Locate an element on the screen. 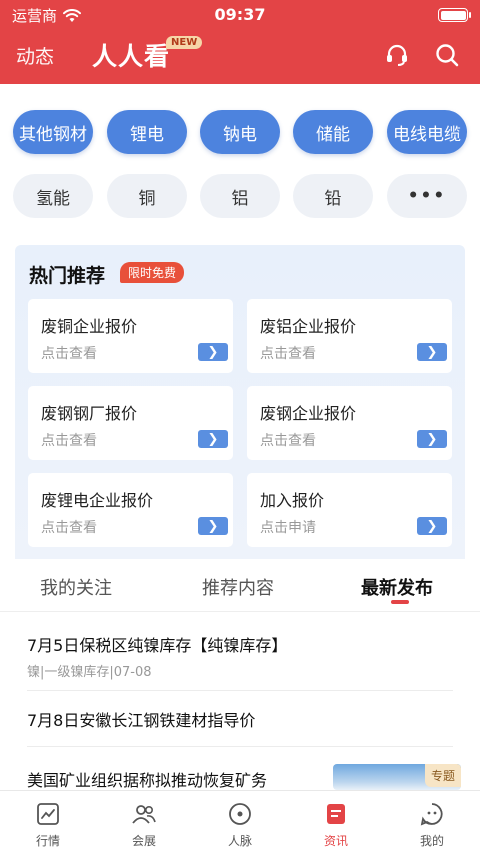 The width and height of the screenshot is (480, 852). profile-icon is located at coordinates (431, 814).